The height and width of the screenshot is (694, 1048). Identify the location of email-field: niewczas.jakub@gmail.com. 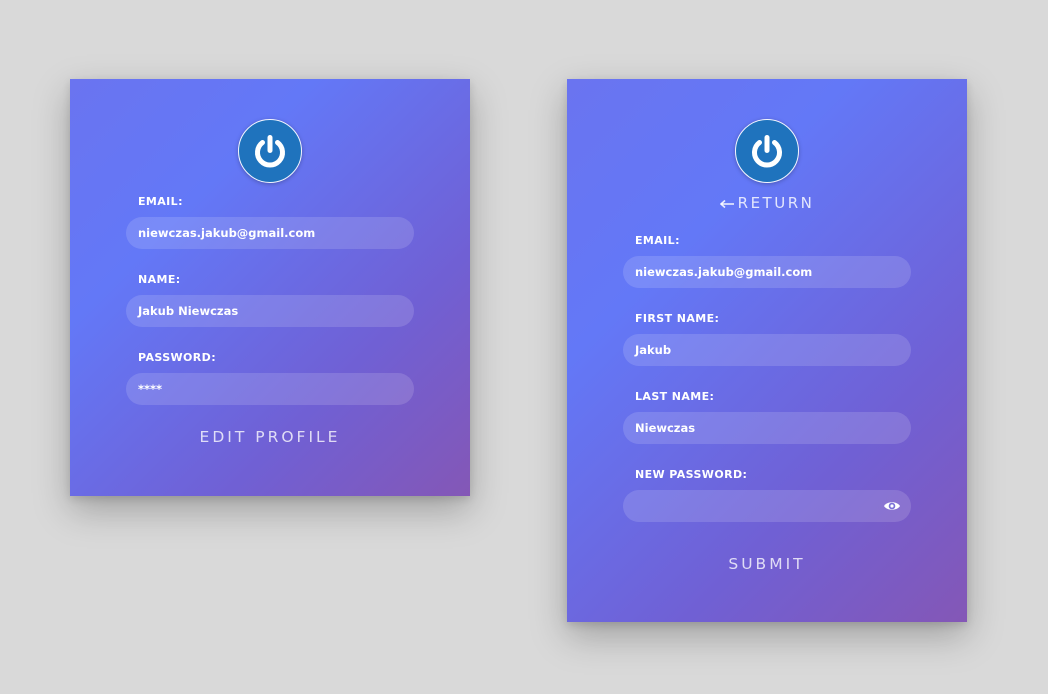
(270, 233).